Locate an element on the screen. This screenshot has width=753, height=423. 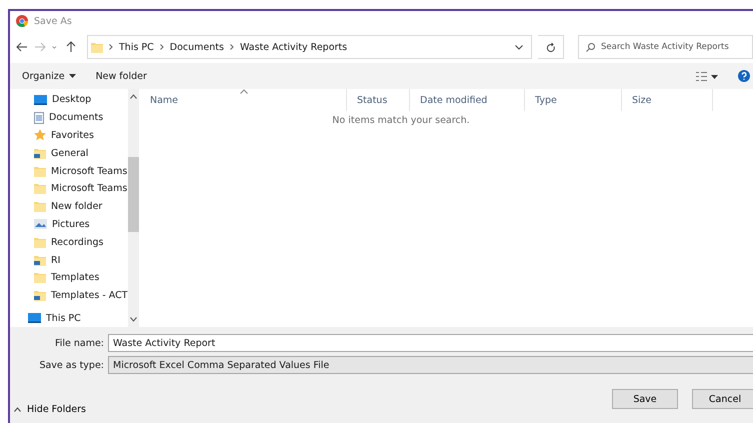
column-header: Name is located at coordinates (164, 100).